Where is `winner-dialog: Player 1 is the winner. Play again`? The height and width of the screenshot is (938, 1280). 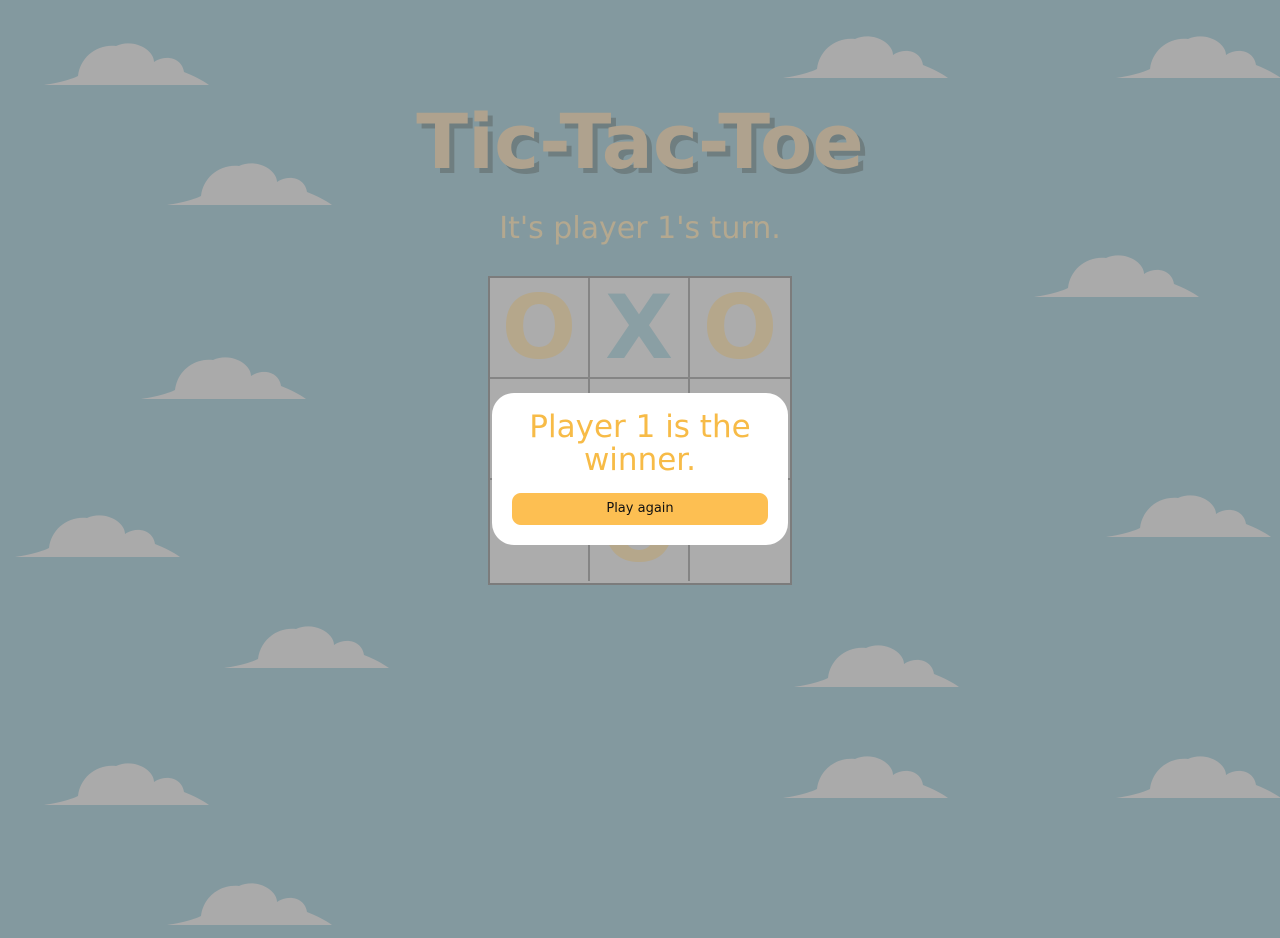
winner-dialog: Player 1 is the winner. Play again is located at coordinates (640, 469).